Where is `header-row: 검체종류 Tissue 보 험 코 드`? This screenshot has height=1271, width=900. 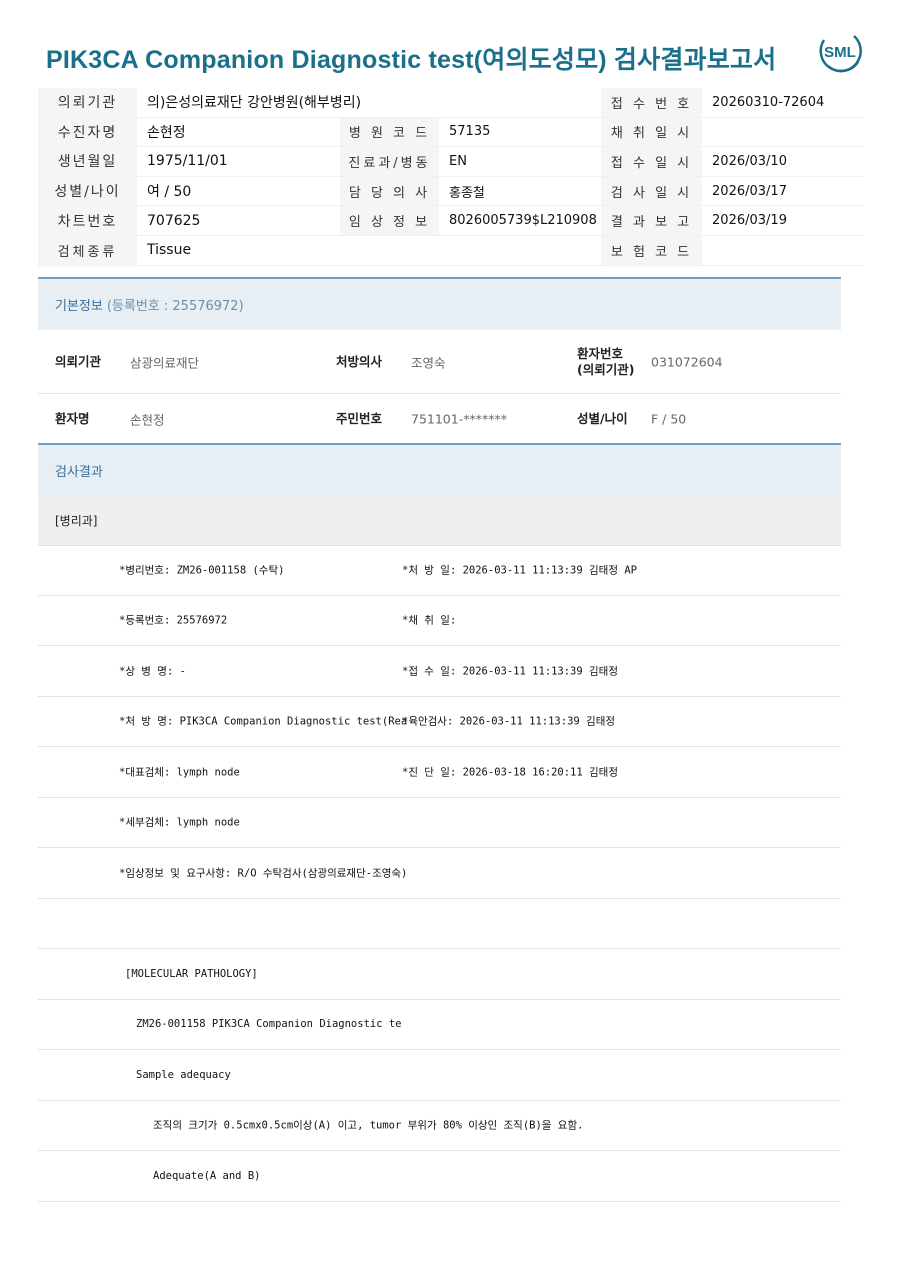 header-row: 검체종류 Tissue 보 험 코 드 is located at coordinates (451, 250).